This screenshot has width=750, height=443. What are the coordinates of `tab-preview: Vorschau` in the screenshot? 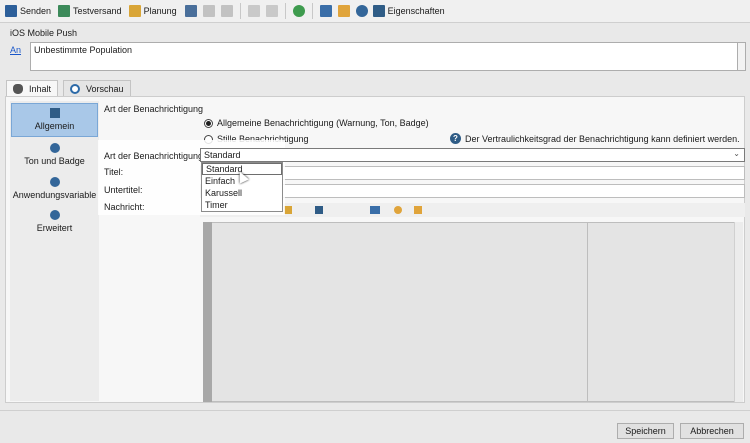 It's located at (97, 88).